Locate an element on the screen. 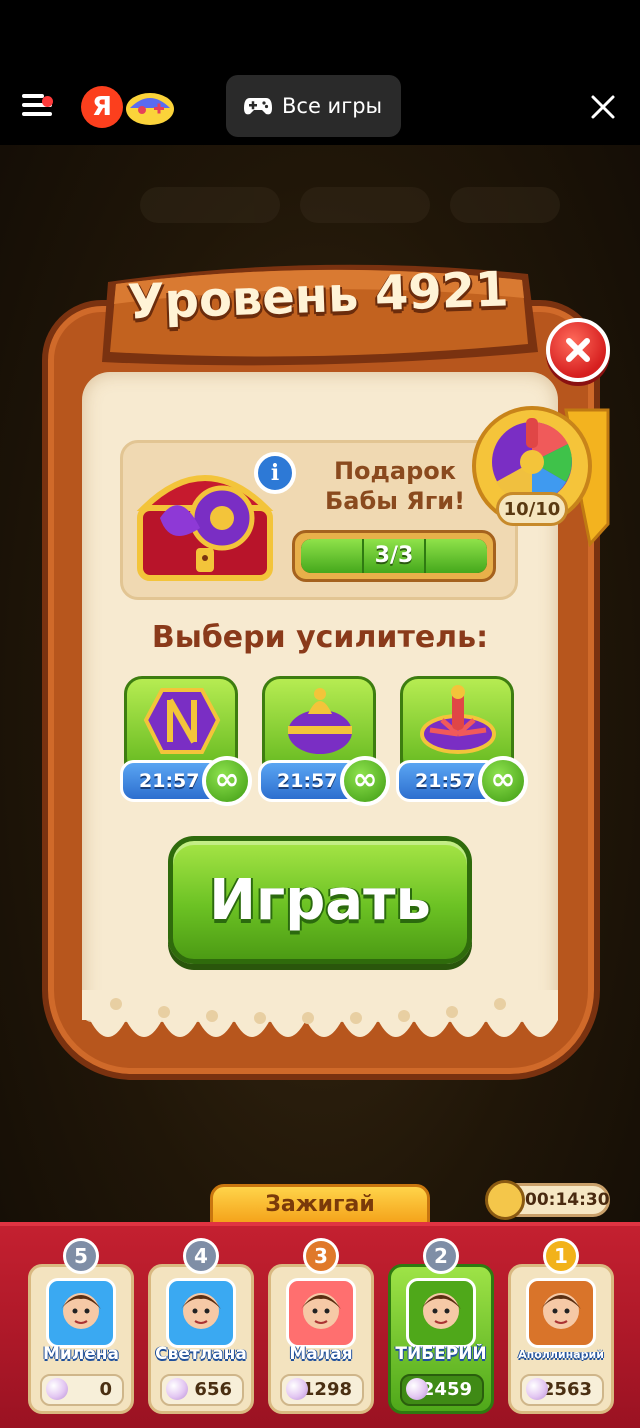 Image resolution: width=640 pixels, height=1428 pixels. player-rank: 4 is located at coordinates (201, 1256).